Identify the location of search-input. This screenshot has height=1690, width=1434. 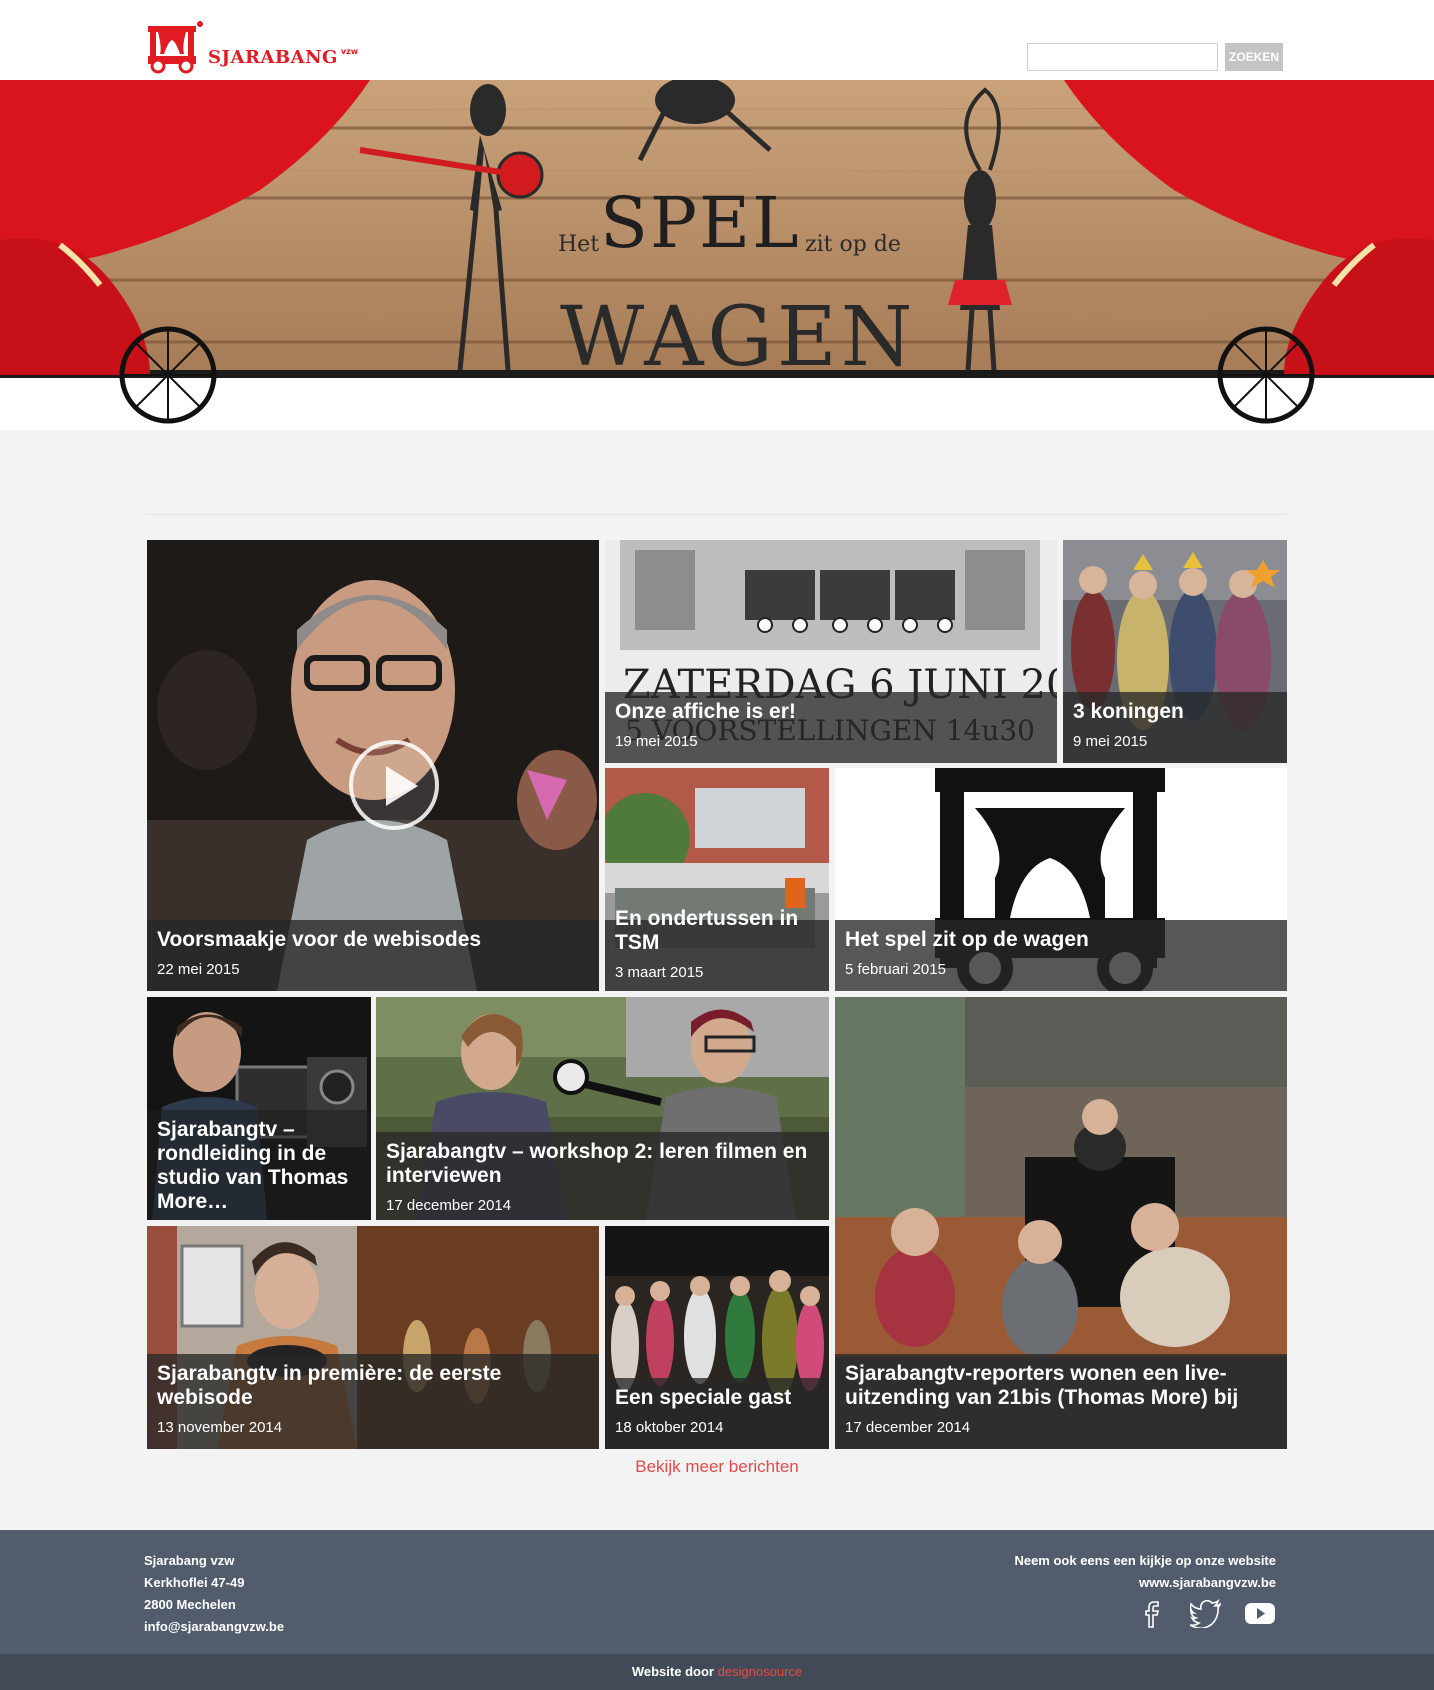
(1122, 57).